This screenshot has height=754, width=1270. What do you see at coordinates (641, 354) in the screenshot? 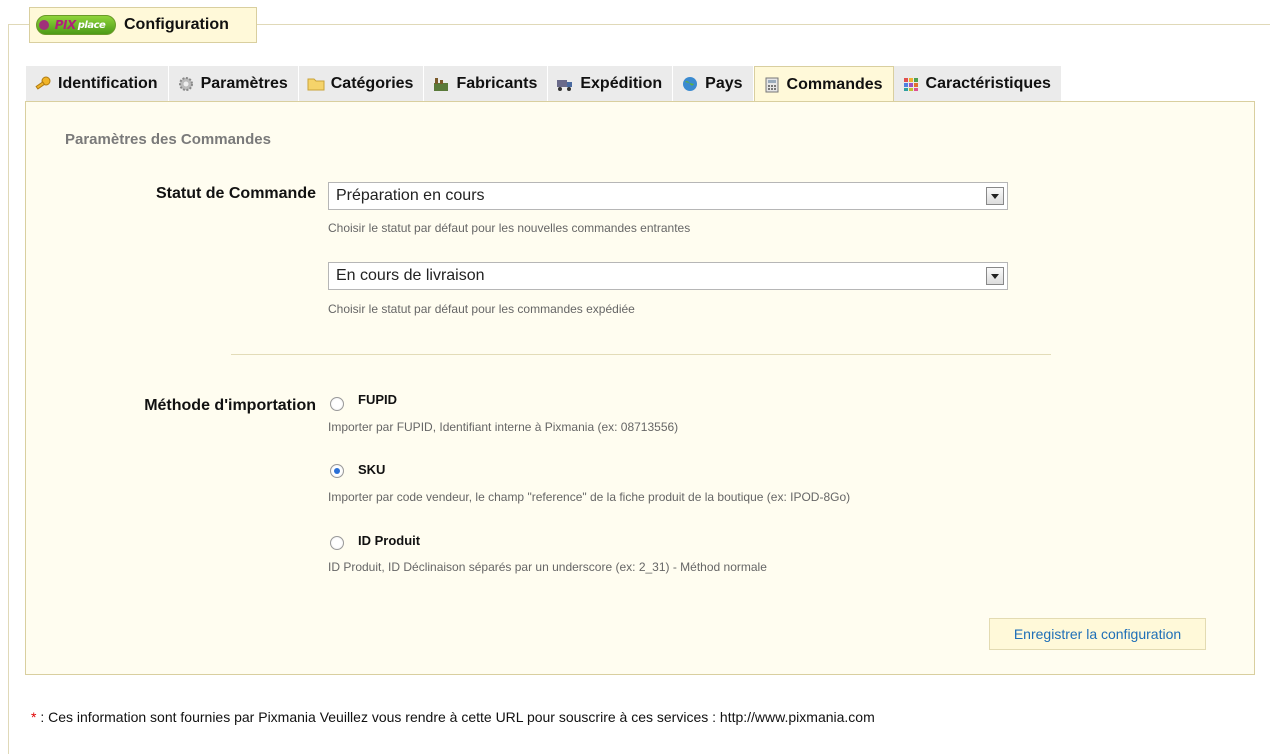
I see `divider` at bounding box center [641, 354].